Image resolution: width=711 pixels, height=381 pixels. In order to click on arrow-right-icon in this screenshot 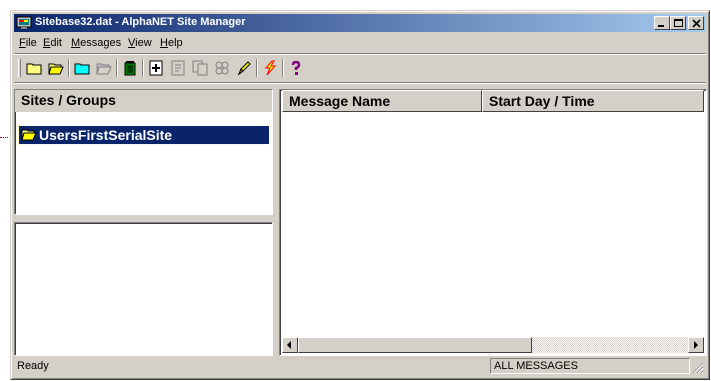, I will do `click(696, 345)`.